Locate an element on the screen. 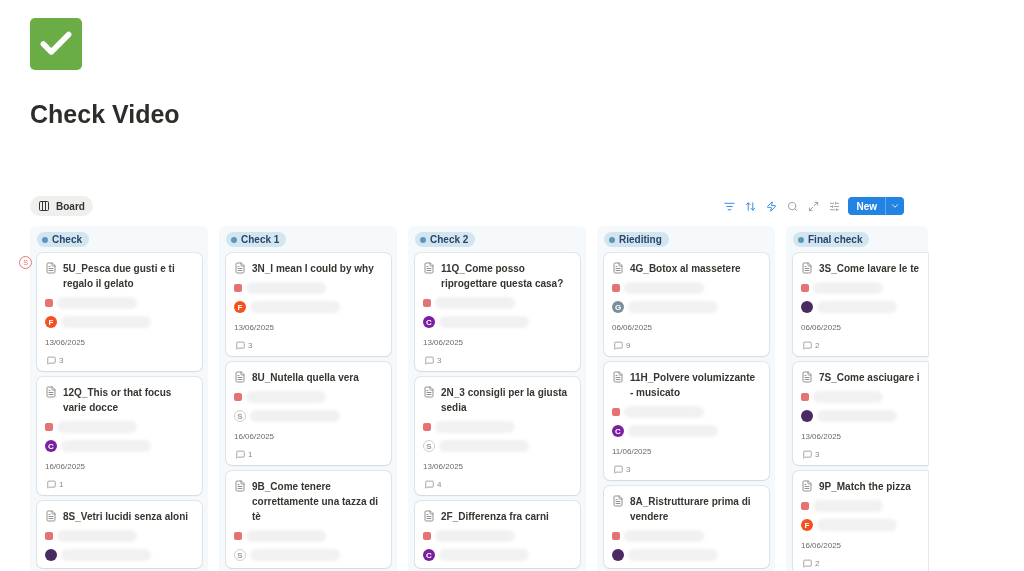 The image size is (1024, 571). card-title: 4G_Botox al massetere is located at coordinates (685, 269).